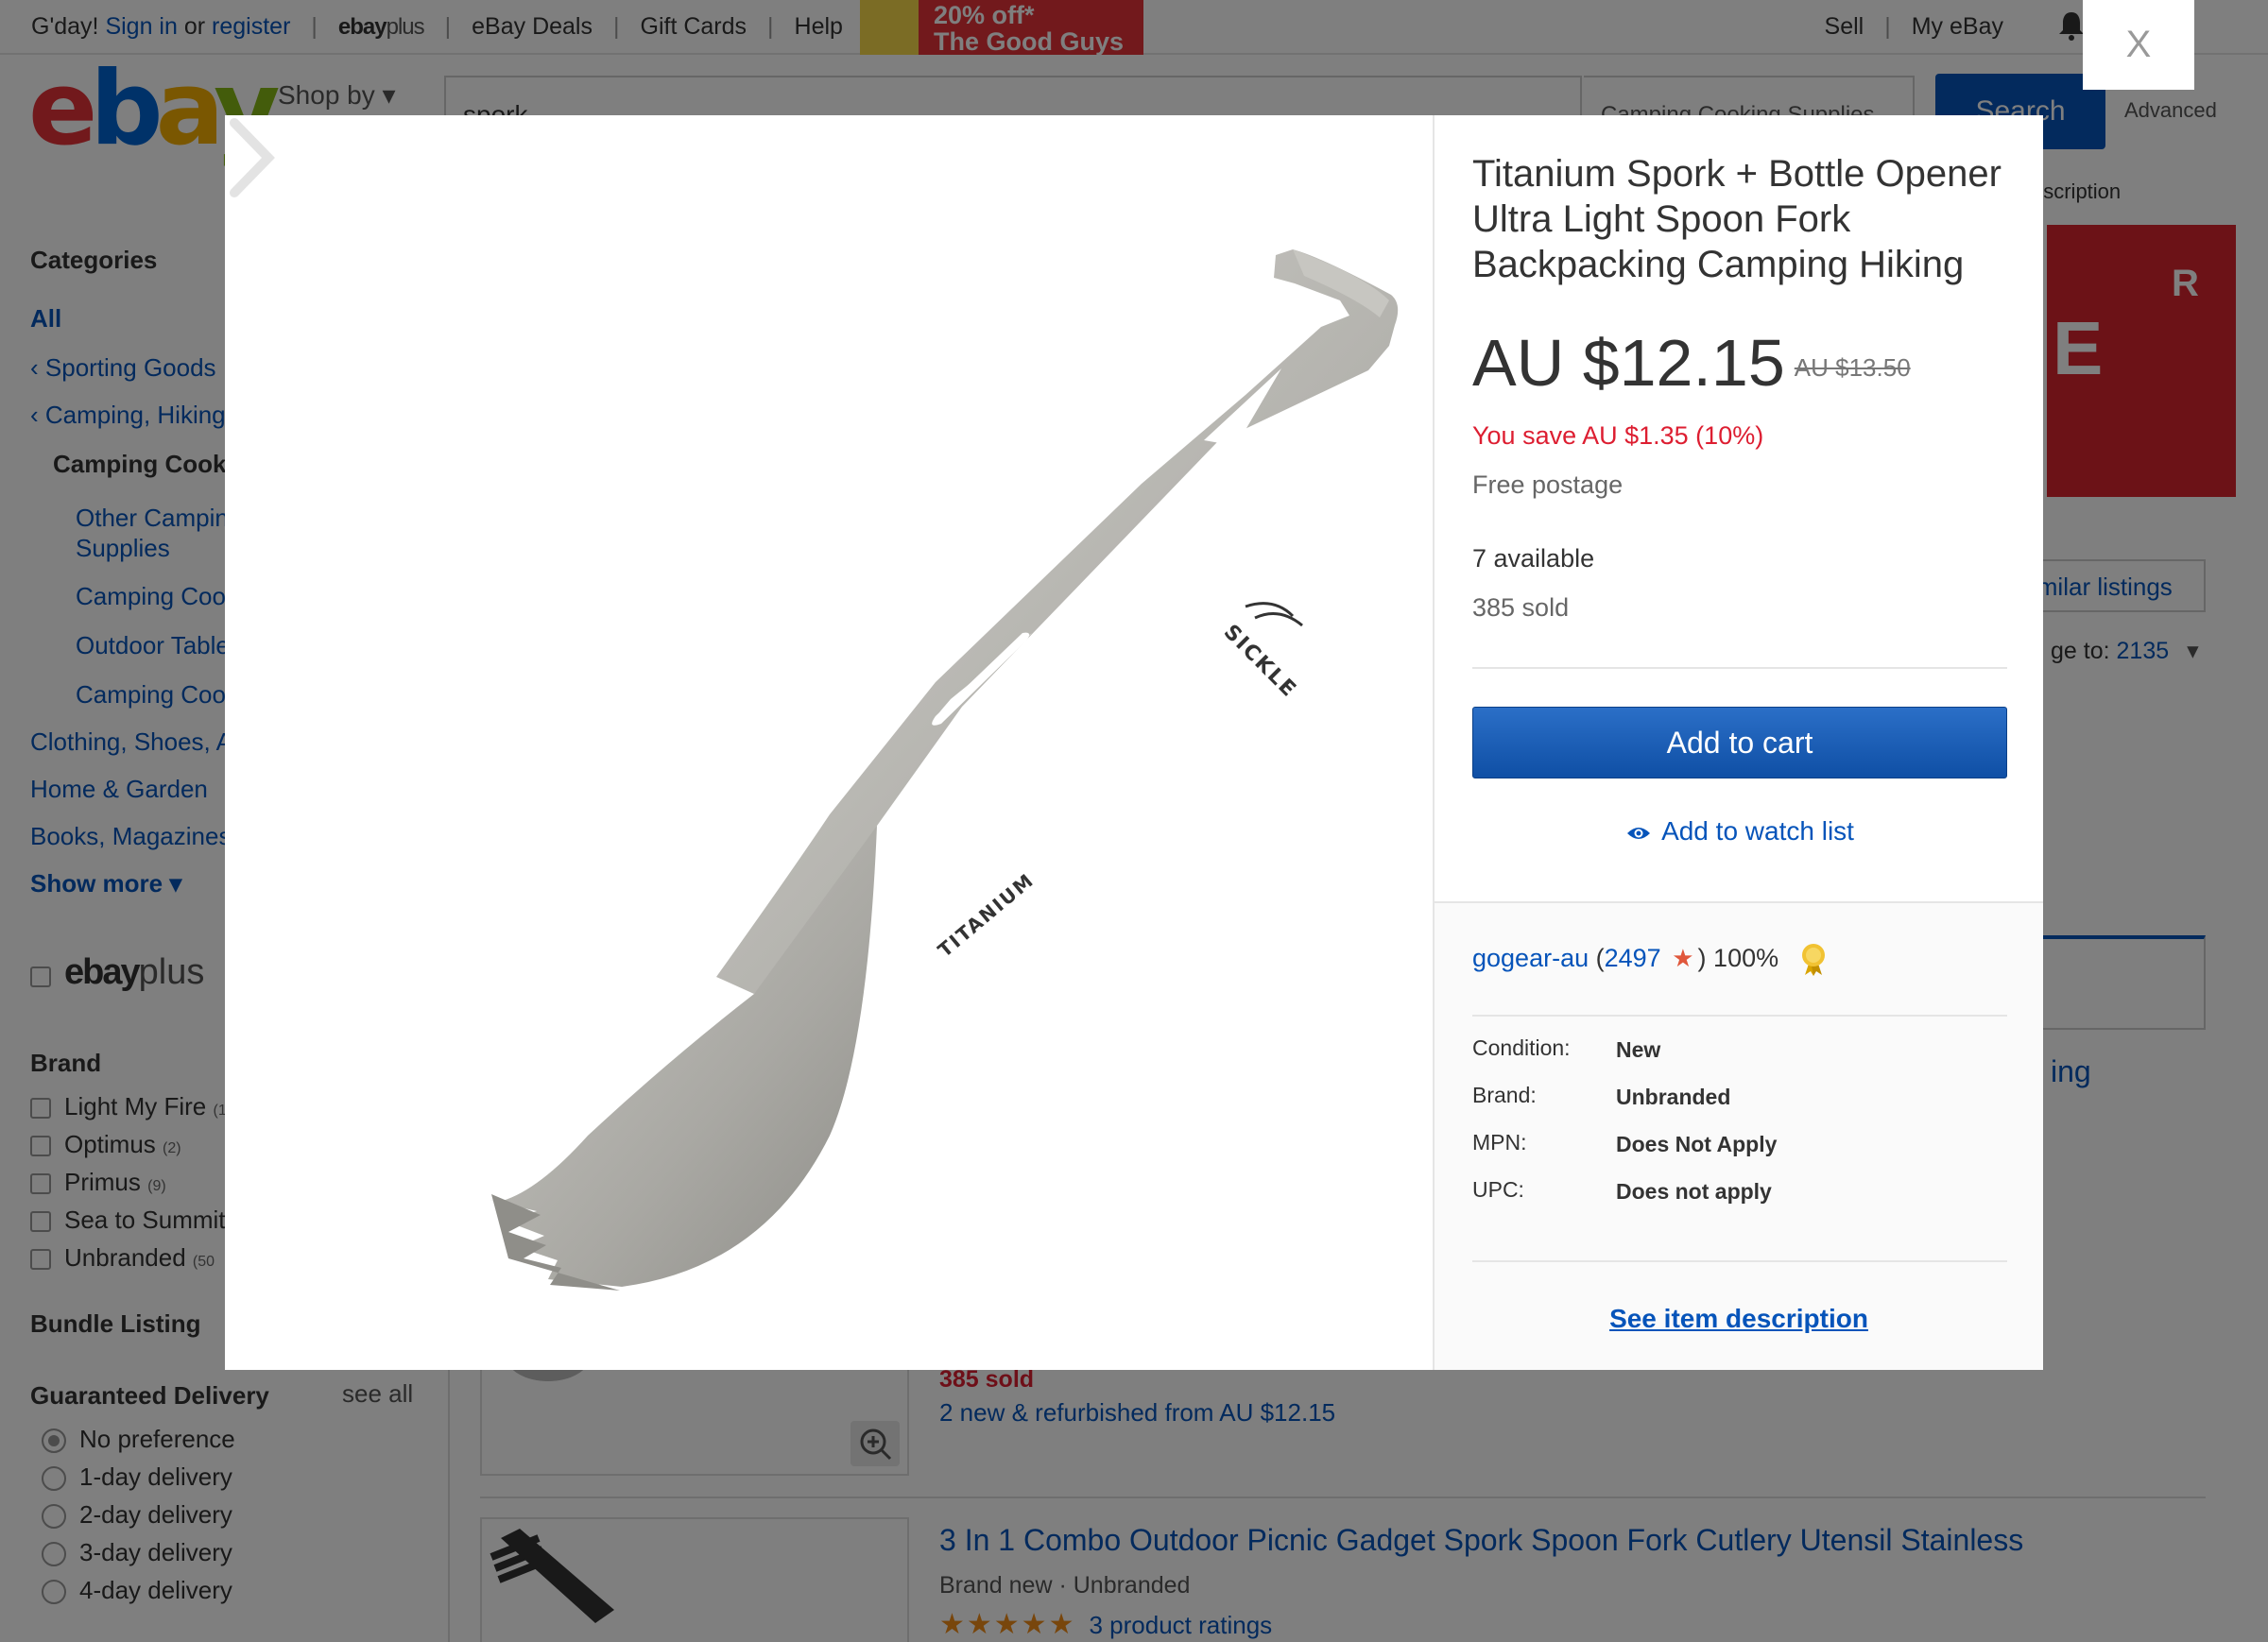  Describe the element at coordinates (1694, 1191) in the screenshot. I see `spec-value: Does not apply` at that location.